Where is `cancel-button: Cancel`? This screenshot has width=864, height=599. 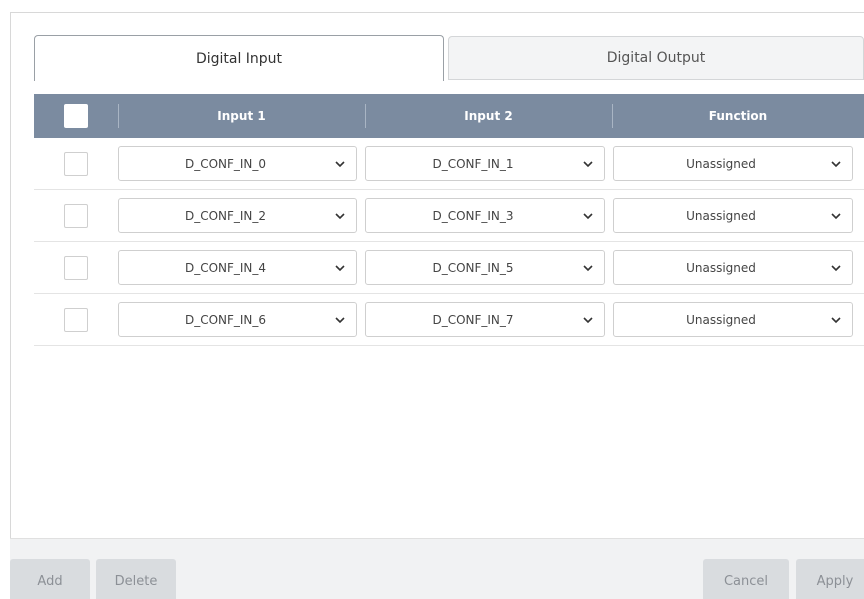
cancel-button: Cancel is located at coordinates (746, 579).